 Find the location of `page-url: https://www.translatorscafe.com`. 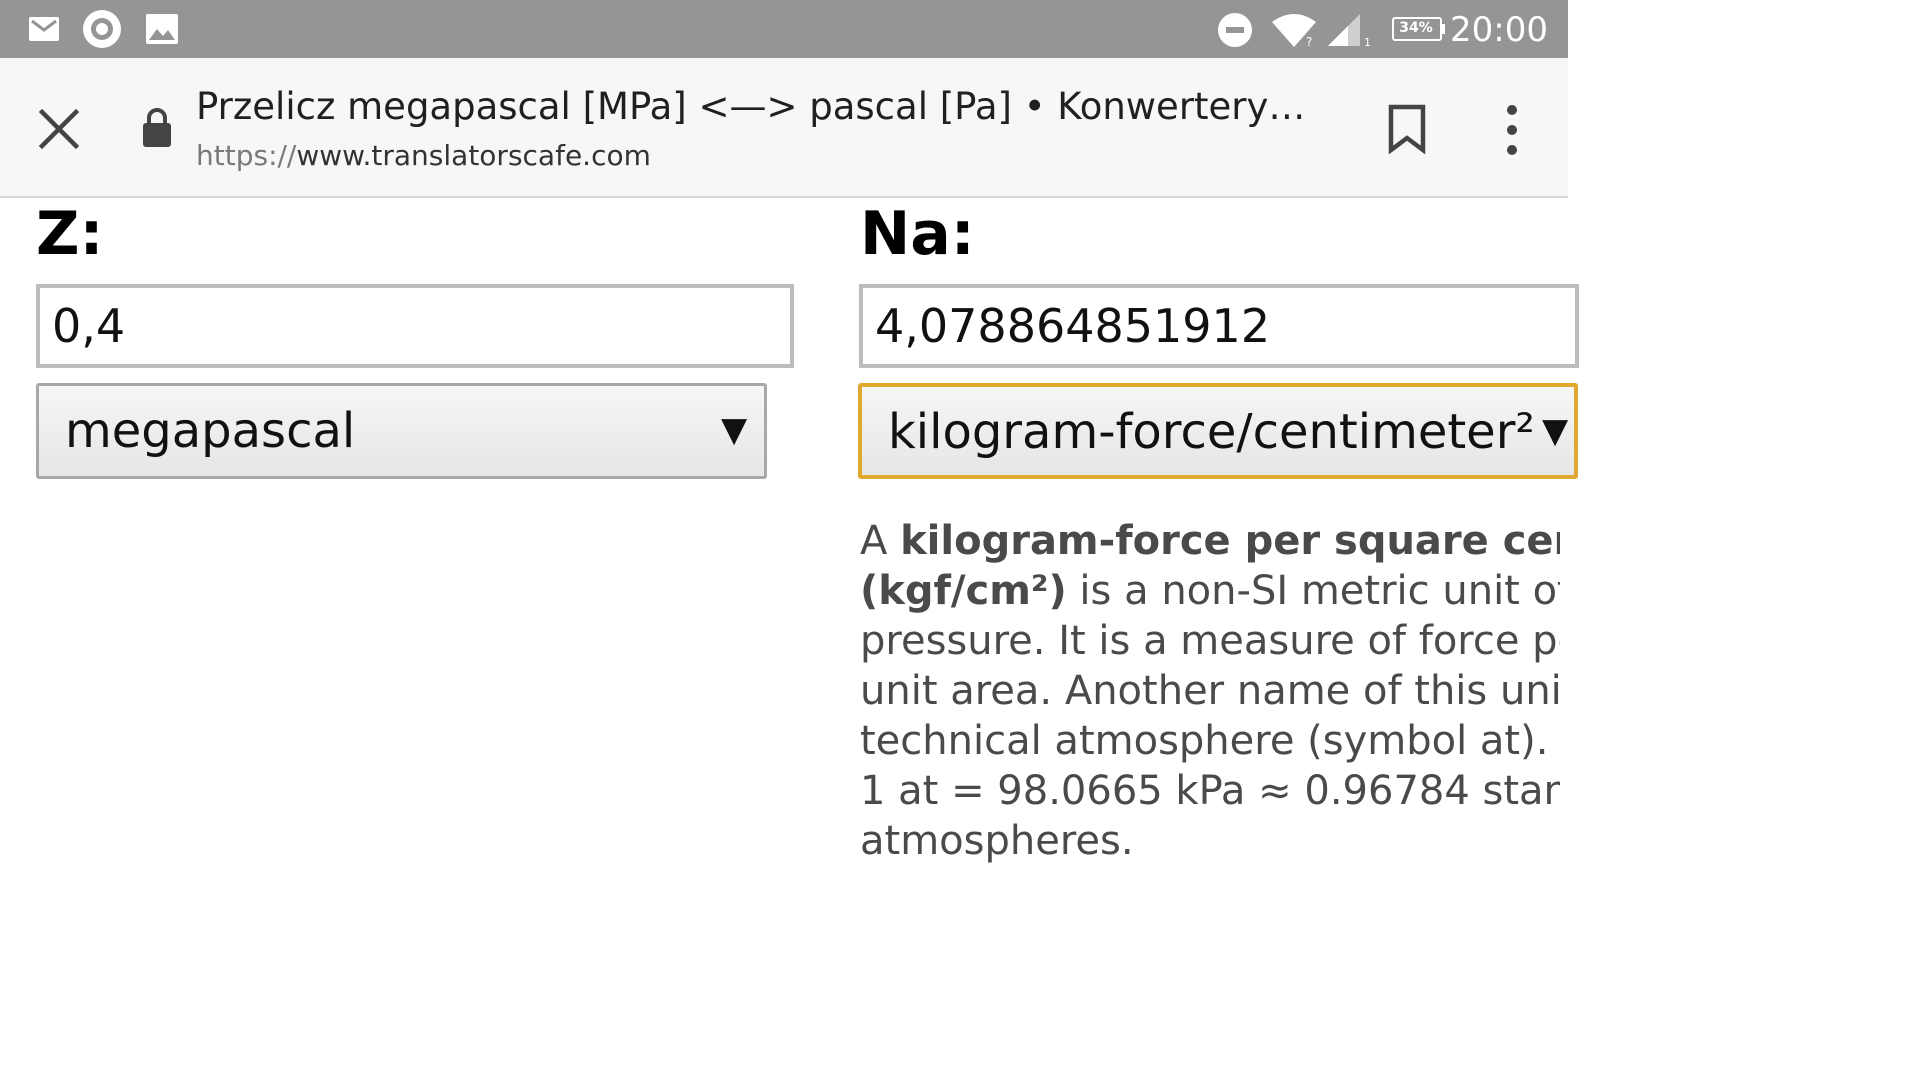

page-url: https://www.translatorscafe.com is located at coordinates (746, 156).